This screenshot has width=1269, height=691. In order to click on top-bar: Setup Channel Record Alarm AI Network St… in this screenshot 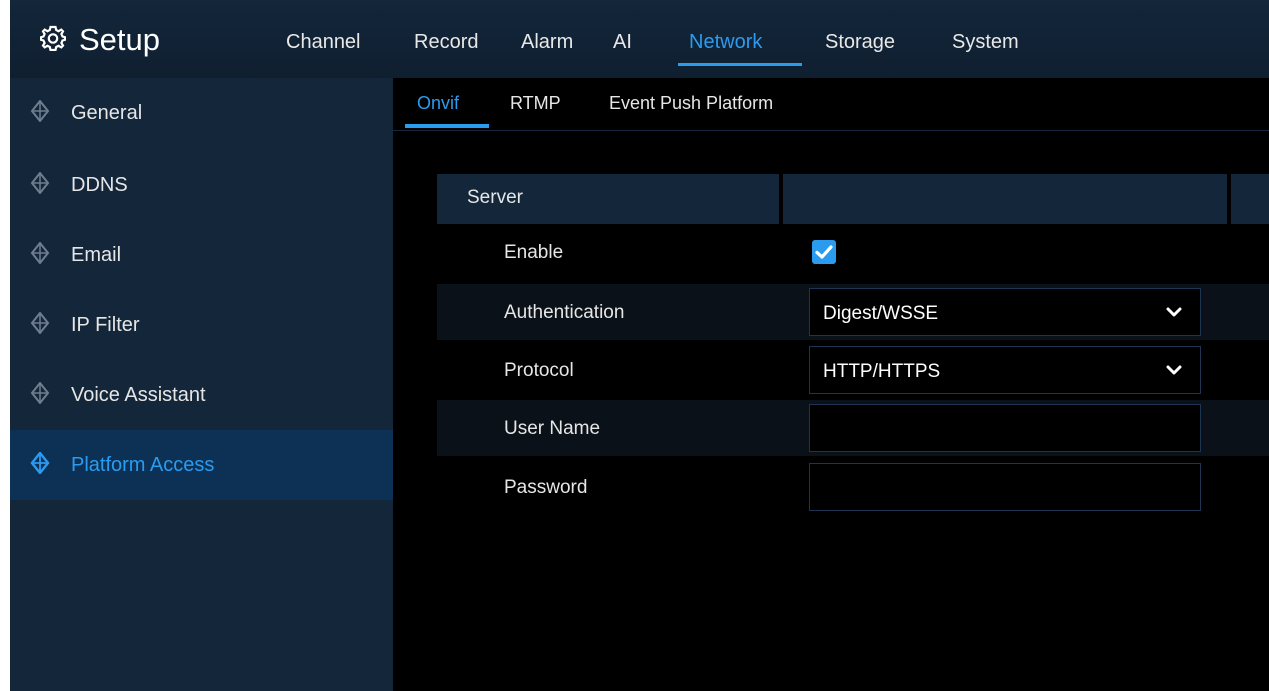, I will do `click(639, 39)`.